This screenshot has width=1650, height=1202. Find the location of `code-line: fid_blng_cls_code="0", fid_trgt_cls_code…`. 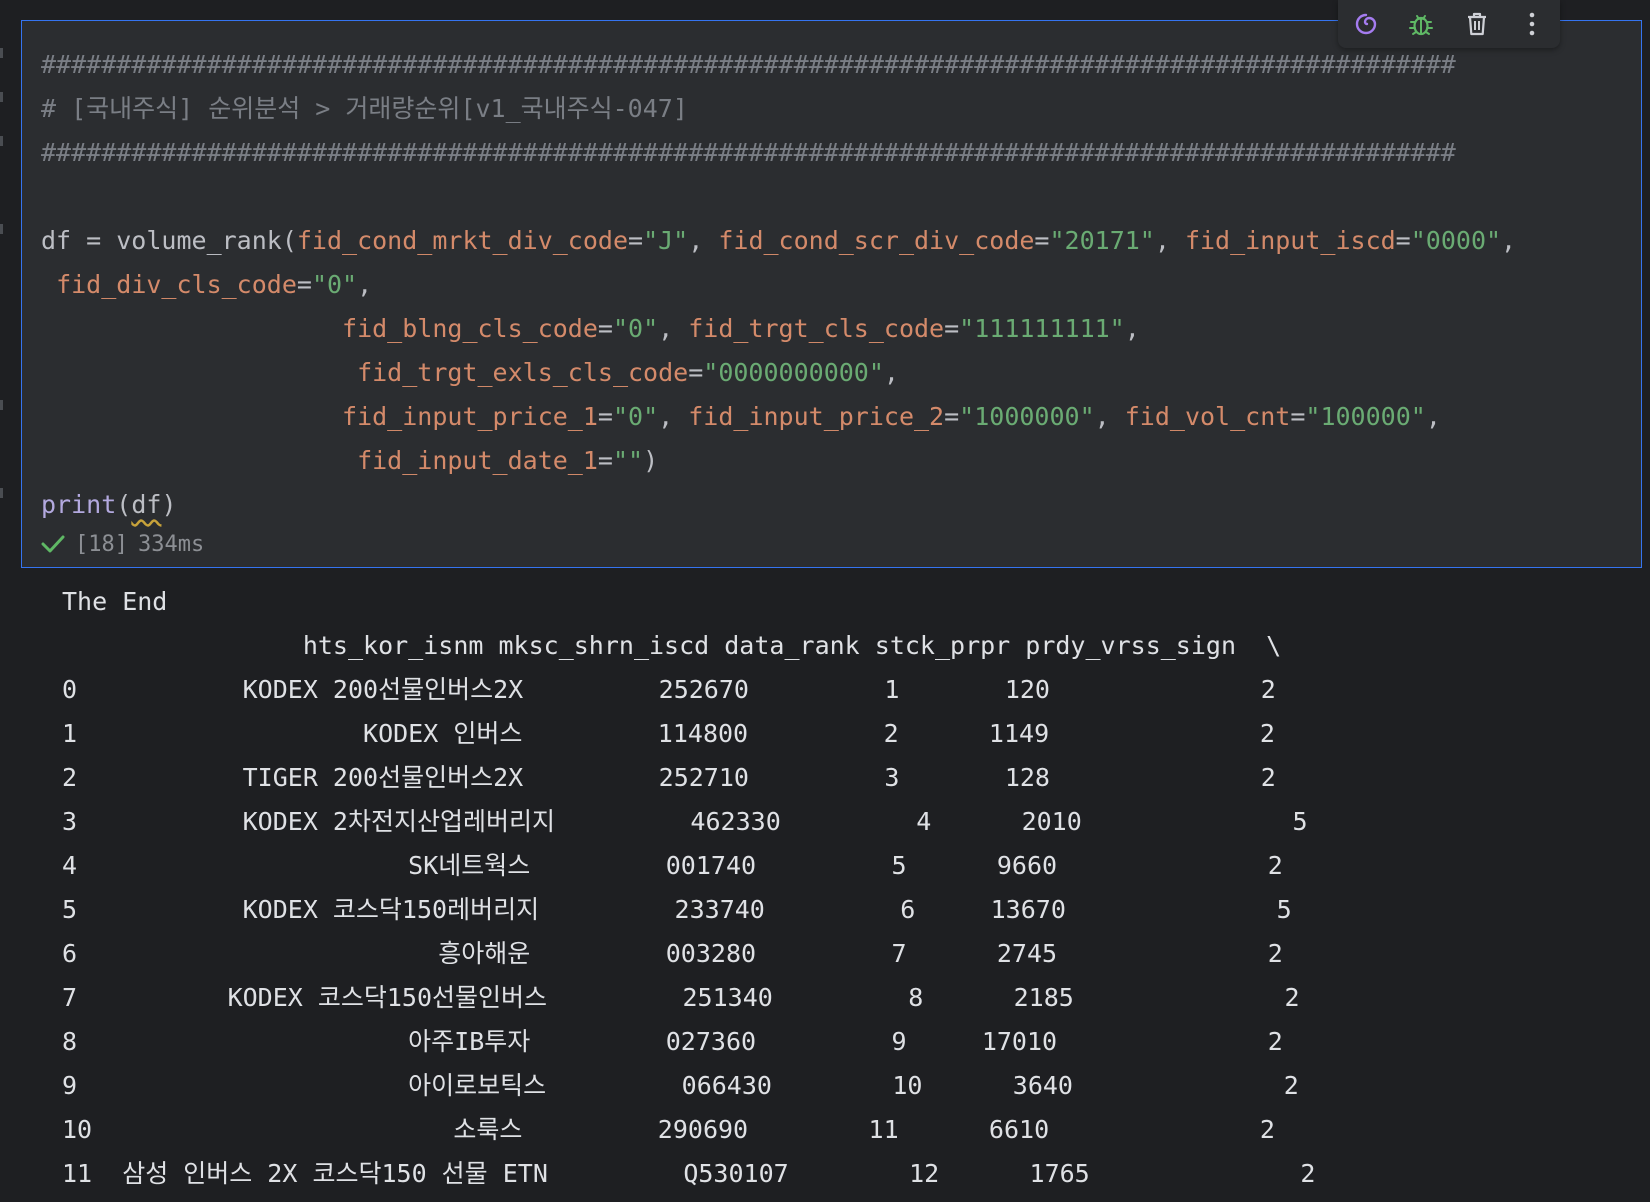

code-line: fid_blng_cls_code="0", fid_trgt_cls_code… is located at coordinates (741, 328).